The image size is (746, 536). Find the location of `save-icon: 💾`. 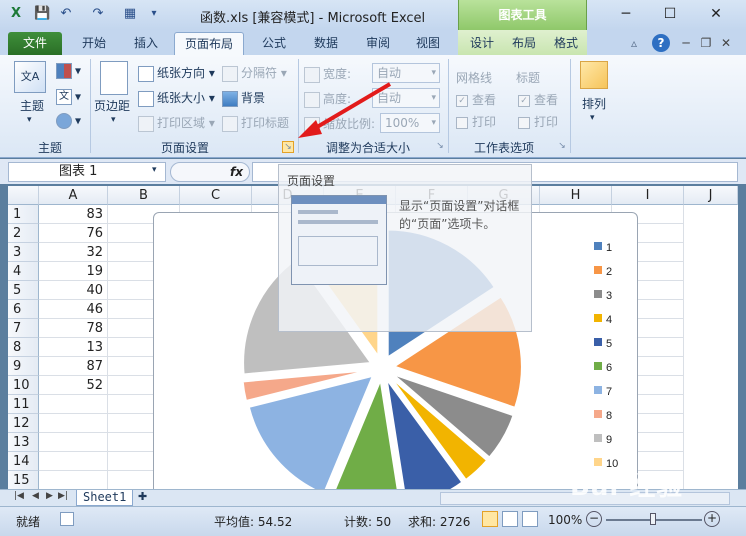

save-icon: 💾 is located at coordinates (42, 14).